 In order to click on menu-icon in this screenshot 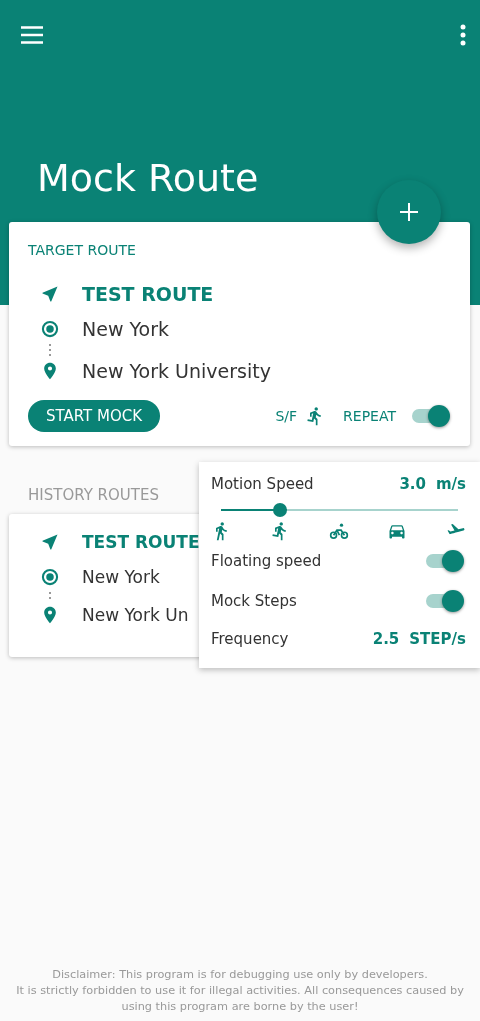, I will do `click(32, 35)`.